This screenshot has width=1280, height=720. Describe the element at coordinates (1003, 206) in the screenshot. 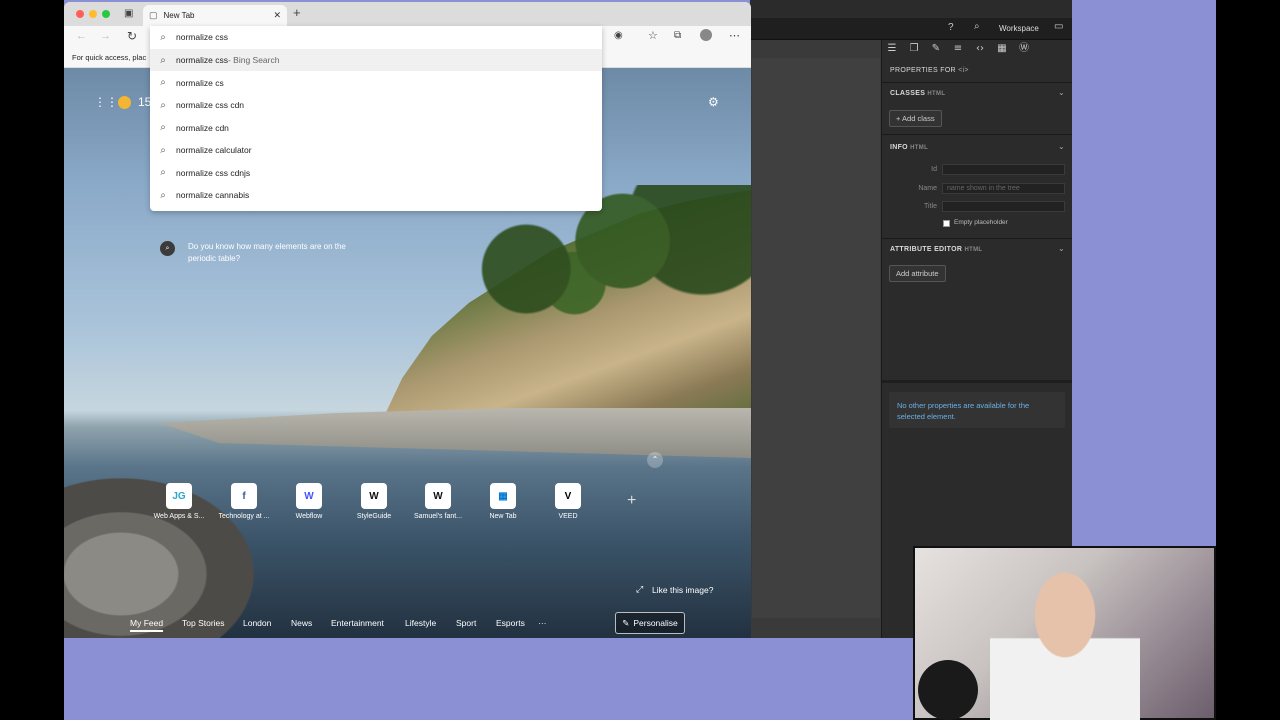

I see `title-field` at that location.